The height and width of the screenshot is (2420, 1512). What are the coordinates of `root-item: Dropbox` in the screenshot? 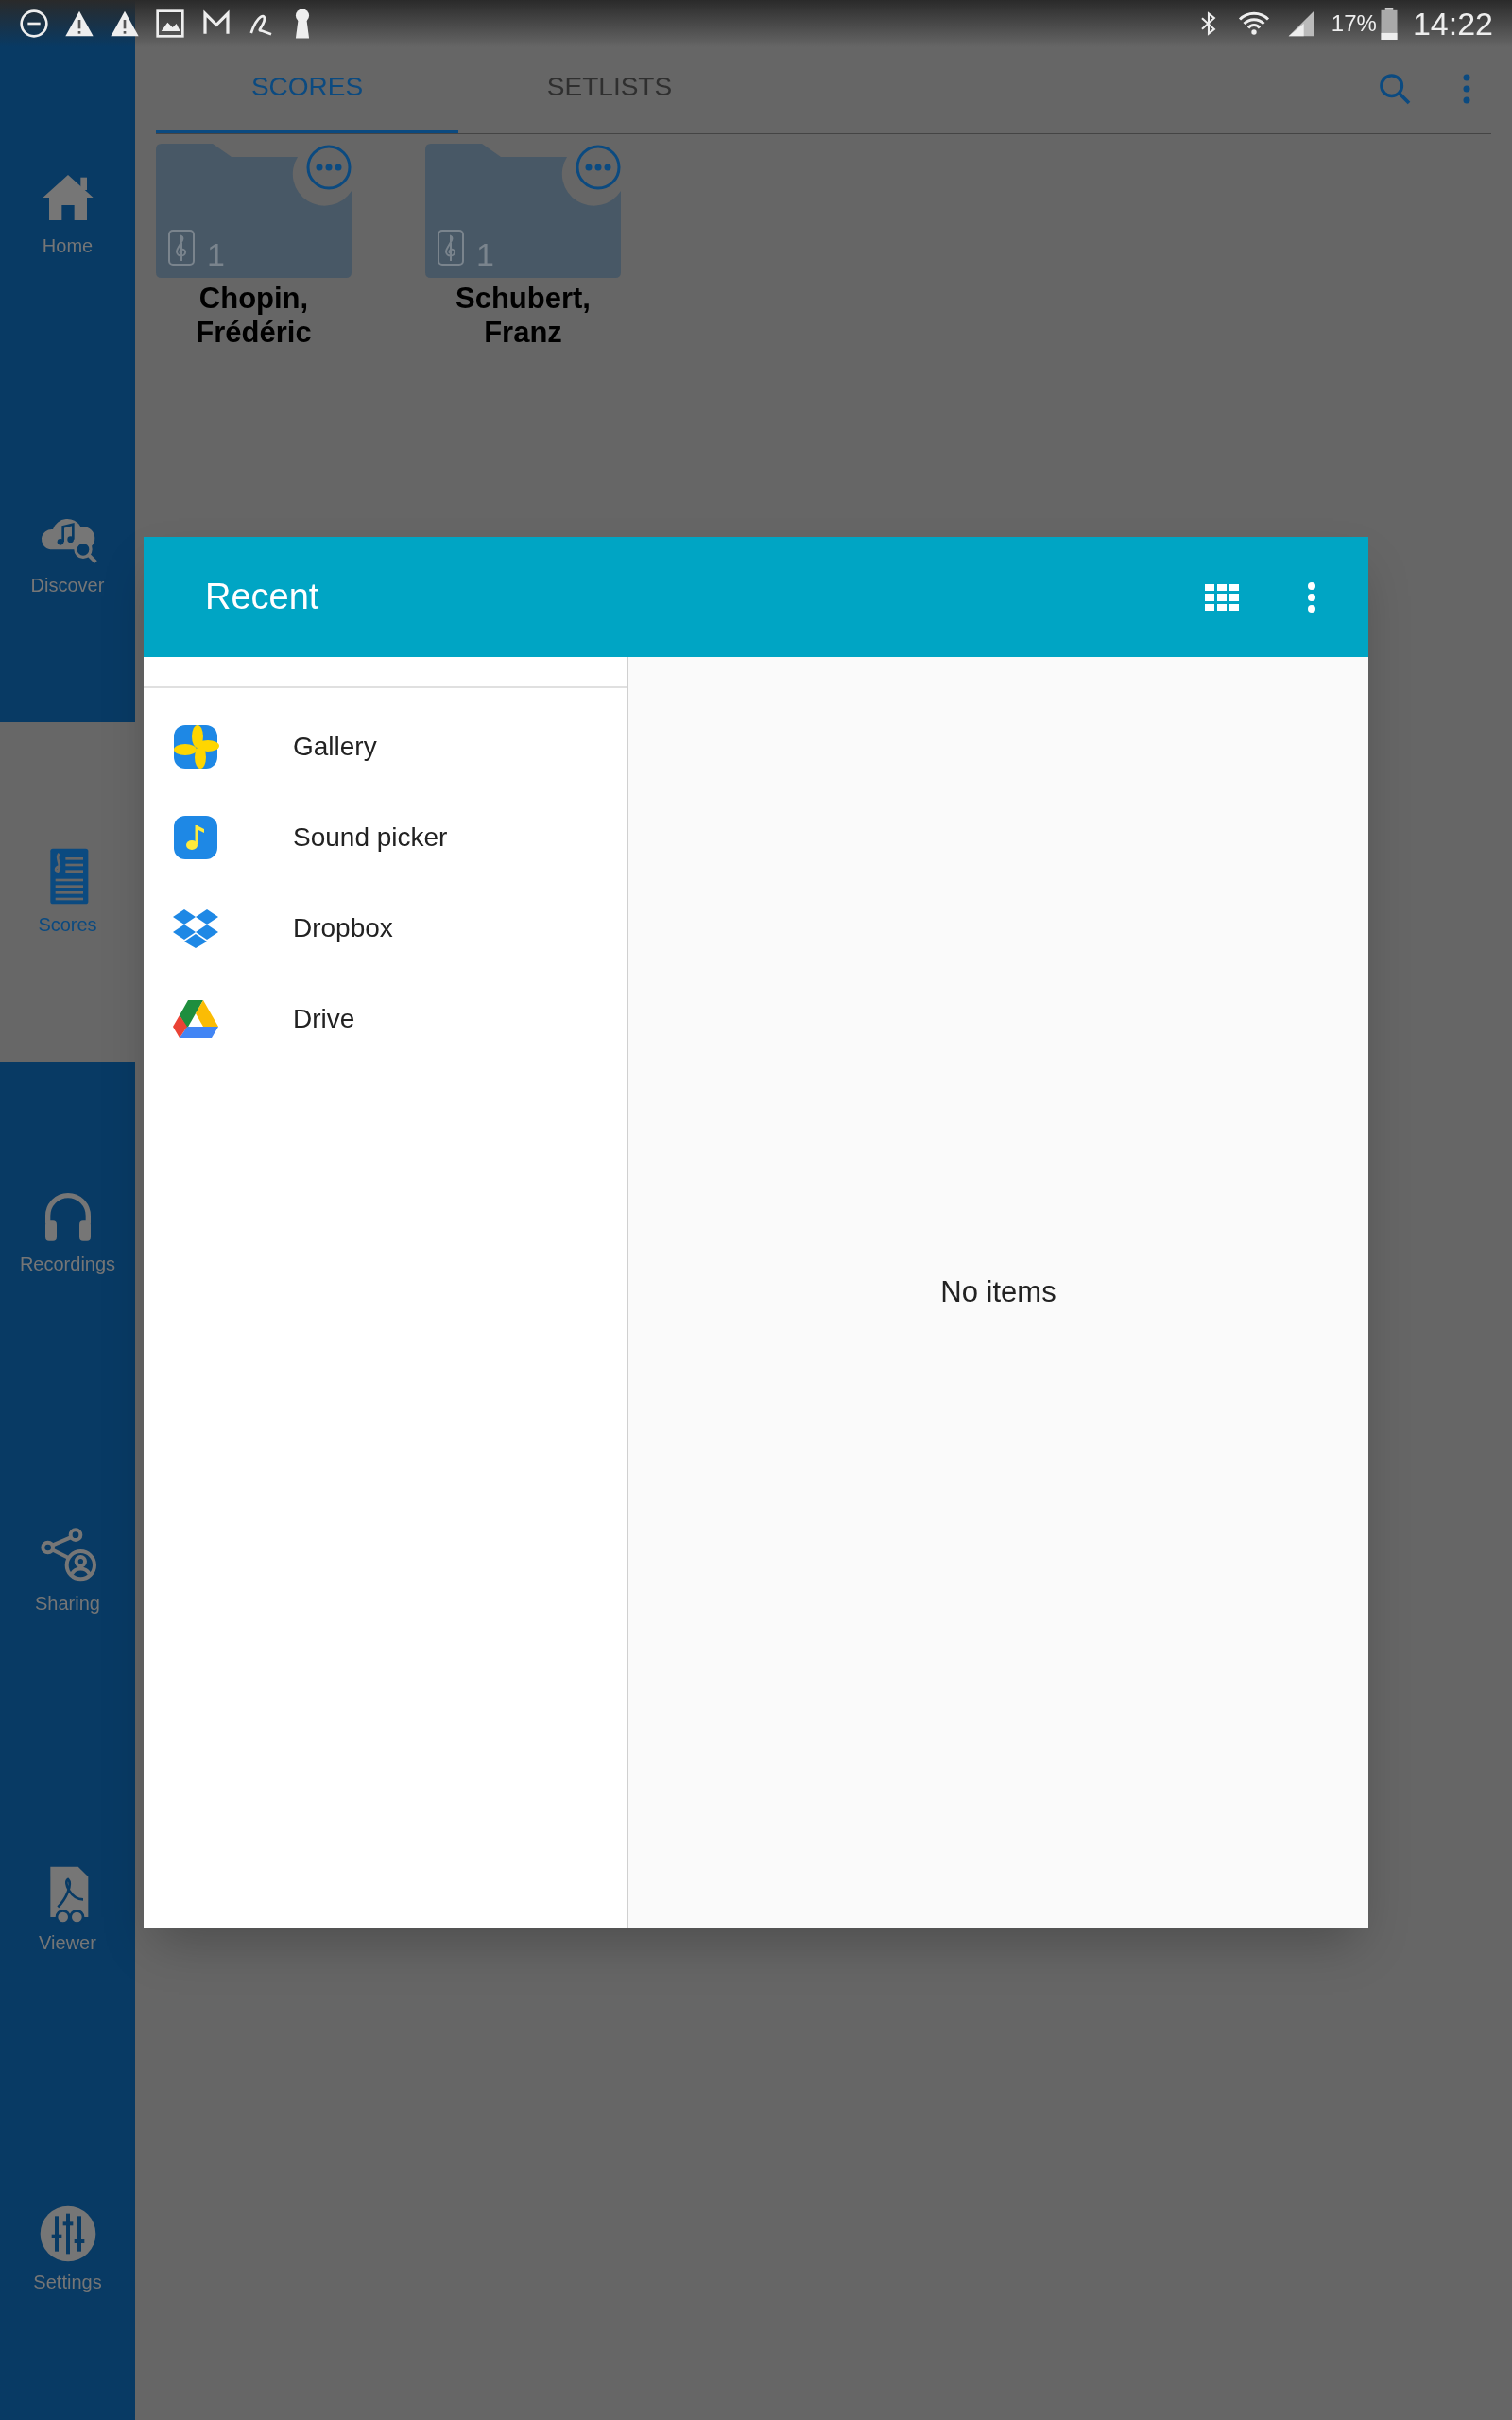 It's located at (385, 928).